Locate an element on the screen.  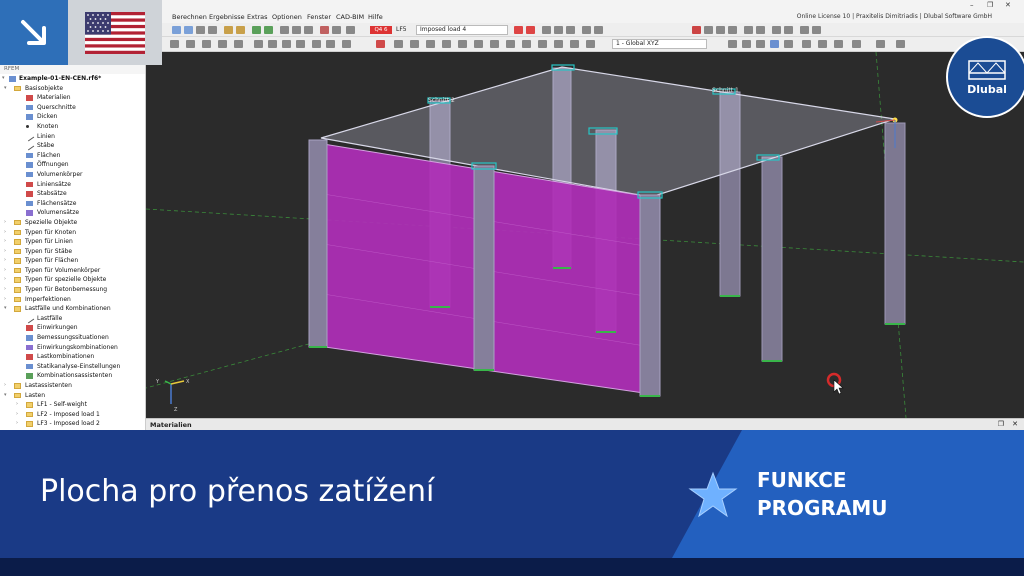
loads-icon is located at coordinates (590, 44).